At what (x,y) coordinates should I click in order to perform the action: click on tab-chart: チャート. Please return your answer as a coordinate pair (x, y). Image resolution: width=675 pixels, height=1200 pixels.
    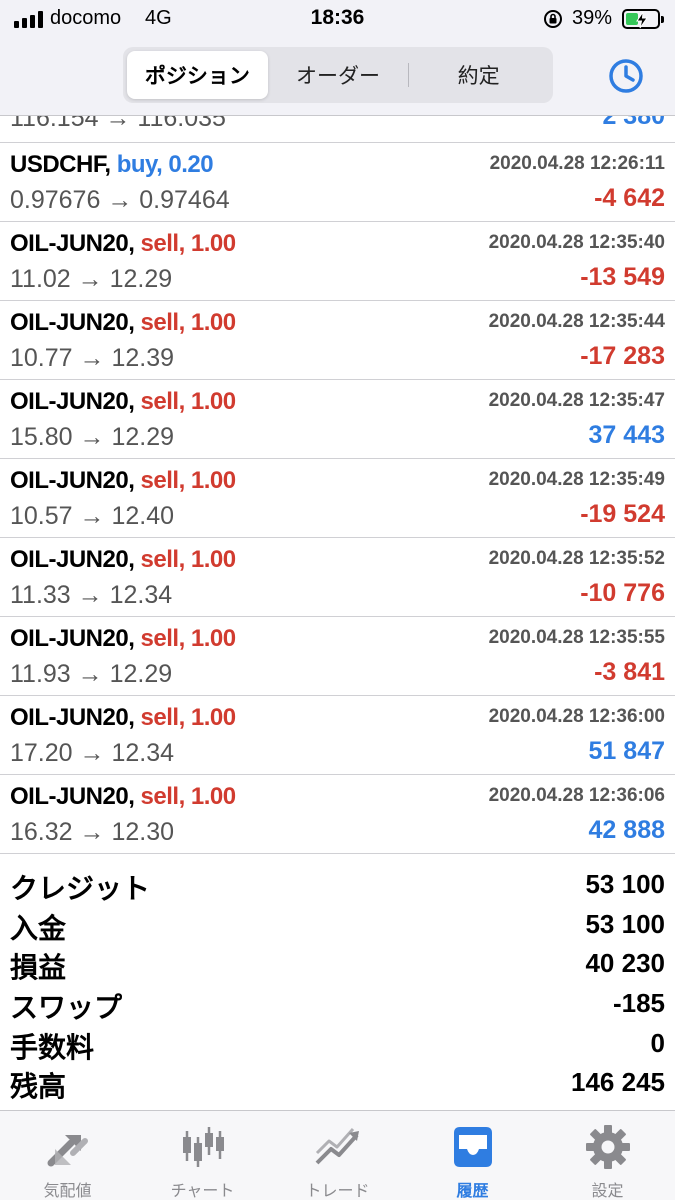
    Looking at the image, I should click on (202, 1155).